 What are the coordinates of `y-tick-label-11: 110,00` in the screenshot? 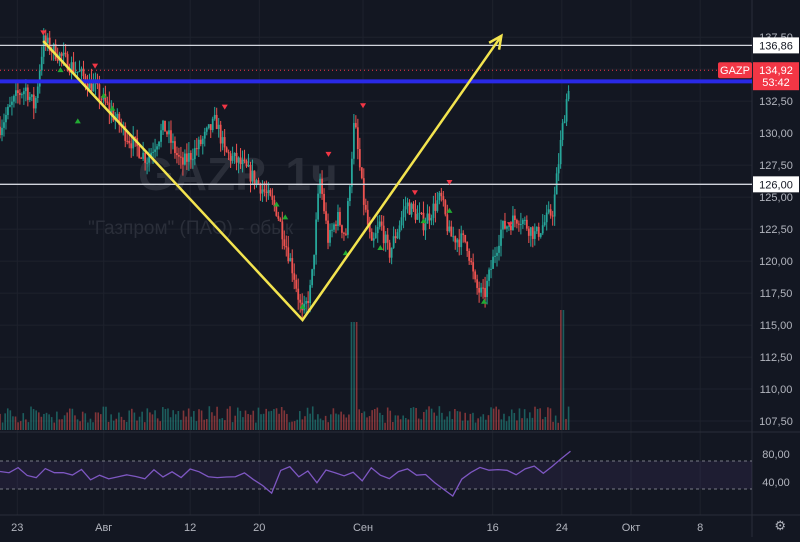 It's located at (776, 390).